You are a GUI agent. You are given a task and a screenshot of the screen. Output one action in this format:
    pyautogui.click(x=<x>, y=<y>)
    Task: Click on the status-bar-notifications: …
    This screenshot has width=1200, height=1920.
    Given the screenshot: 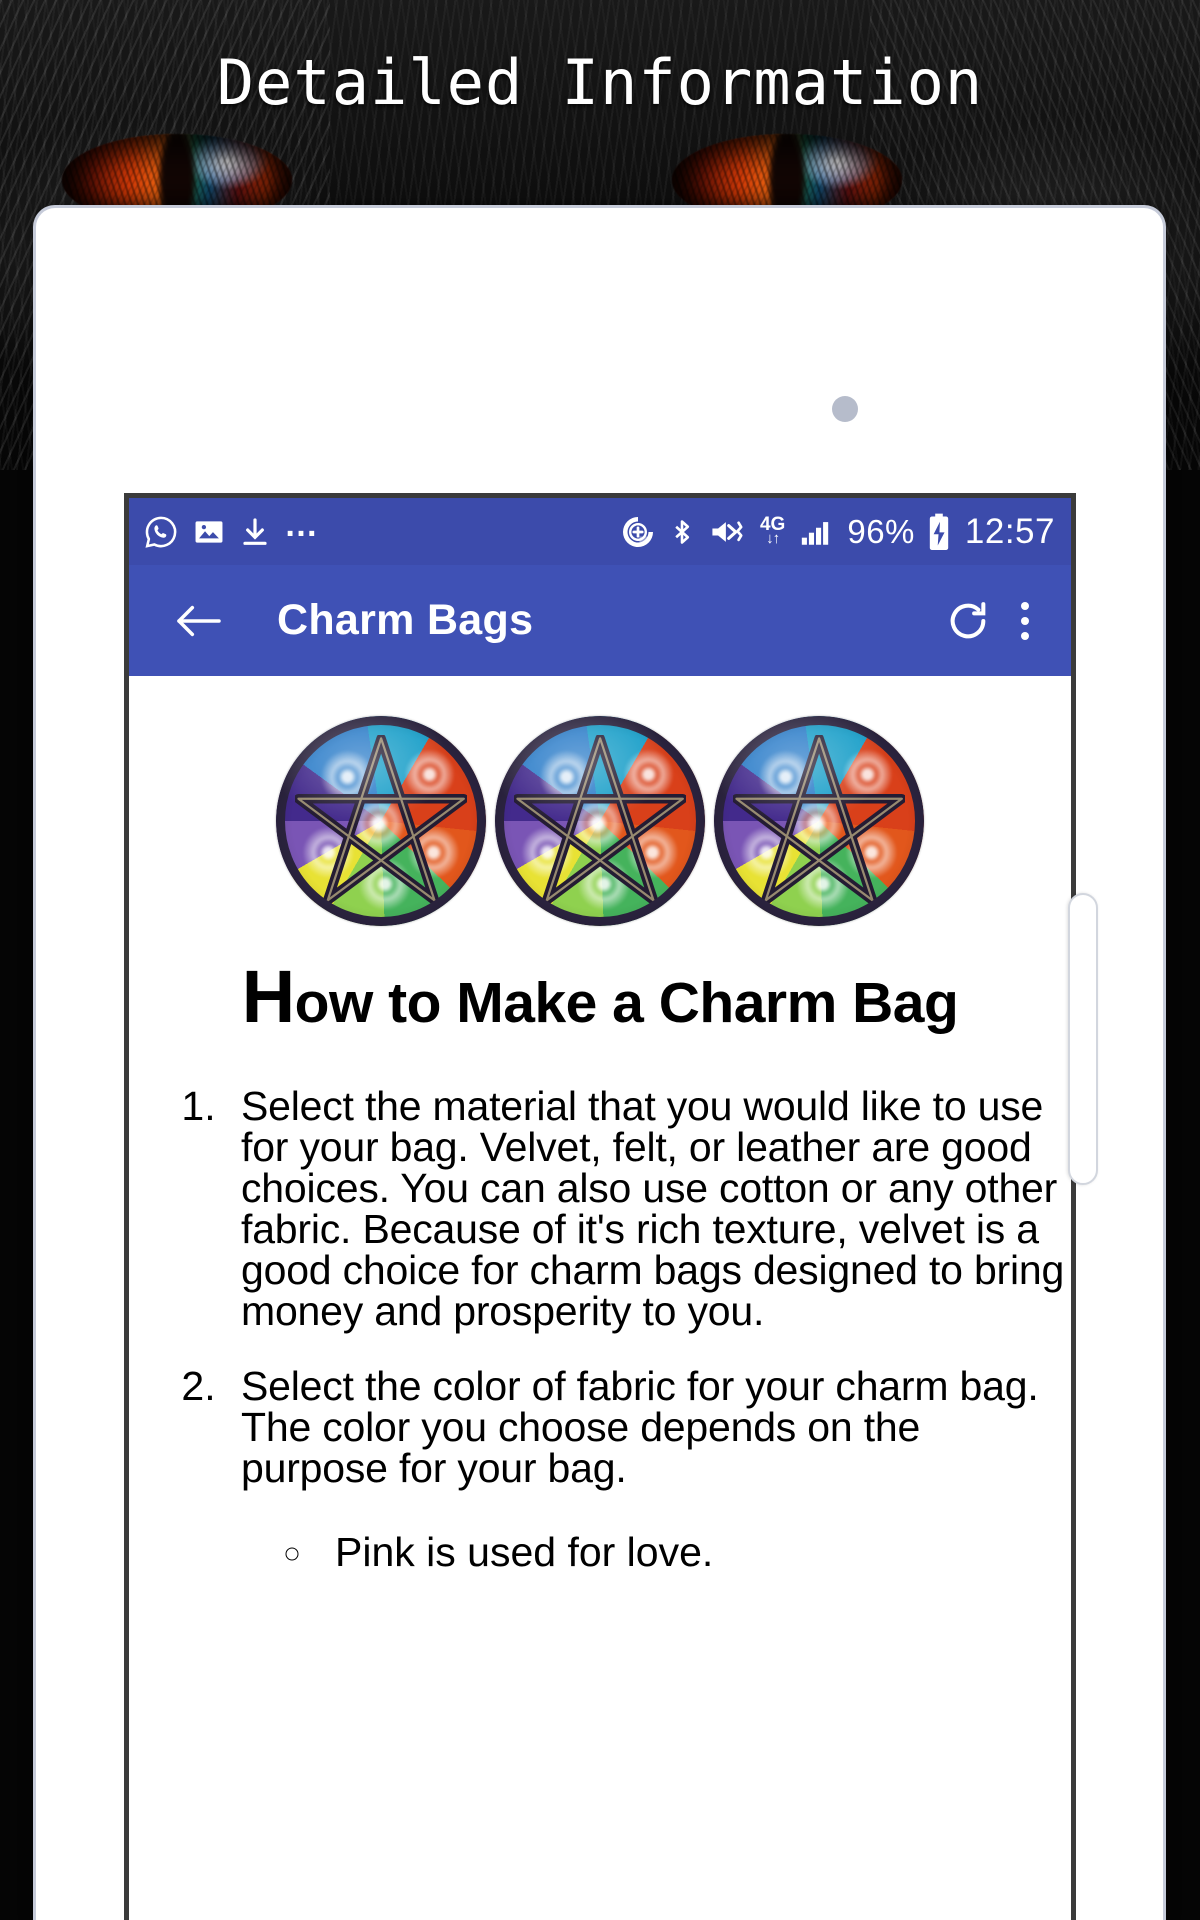 What is the action you would take?
    pyautogui.click(x=231, y=527)
    